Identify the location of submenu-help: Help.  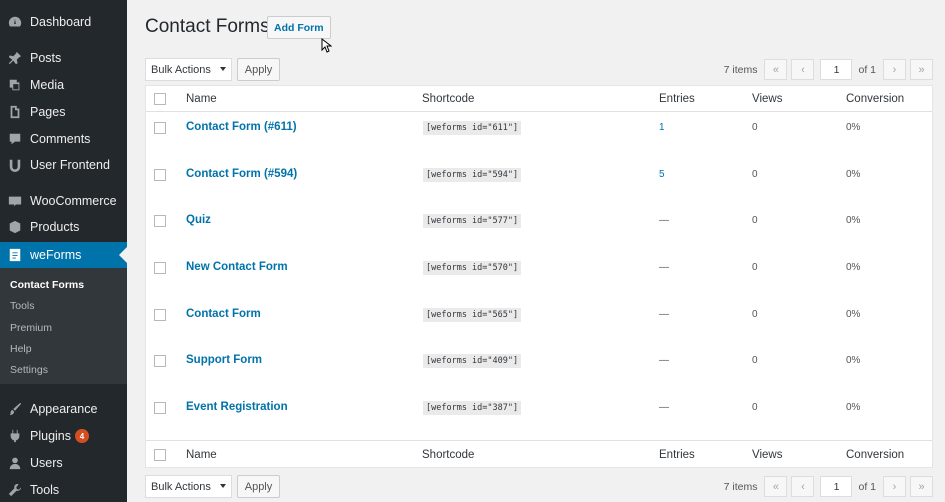
(21, 349).